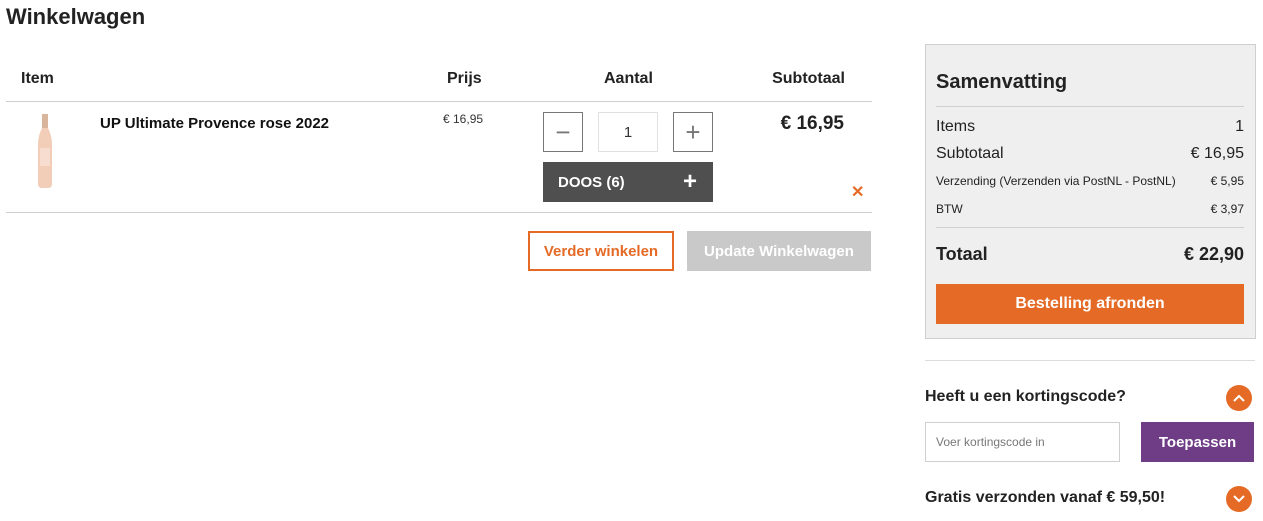 This screenshot has height=521, width=1263. I want to click on summary-subtotal-row: Subtotaal € 16,95, so click(1090, 153).